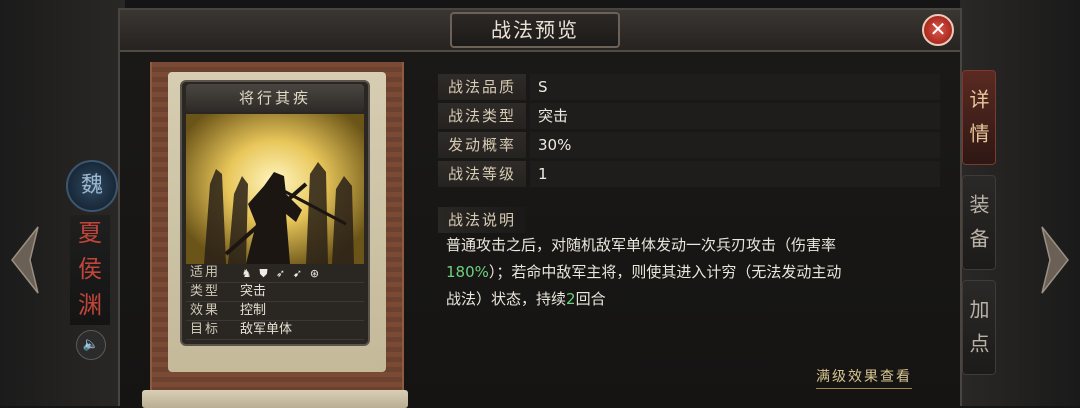 This screenshot has height=408, width=1080. I want to click on attr-row-type: 战法类型 突击, so click(689, 116).